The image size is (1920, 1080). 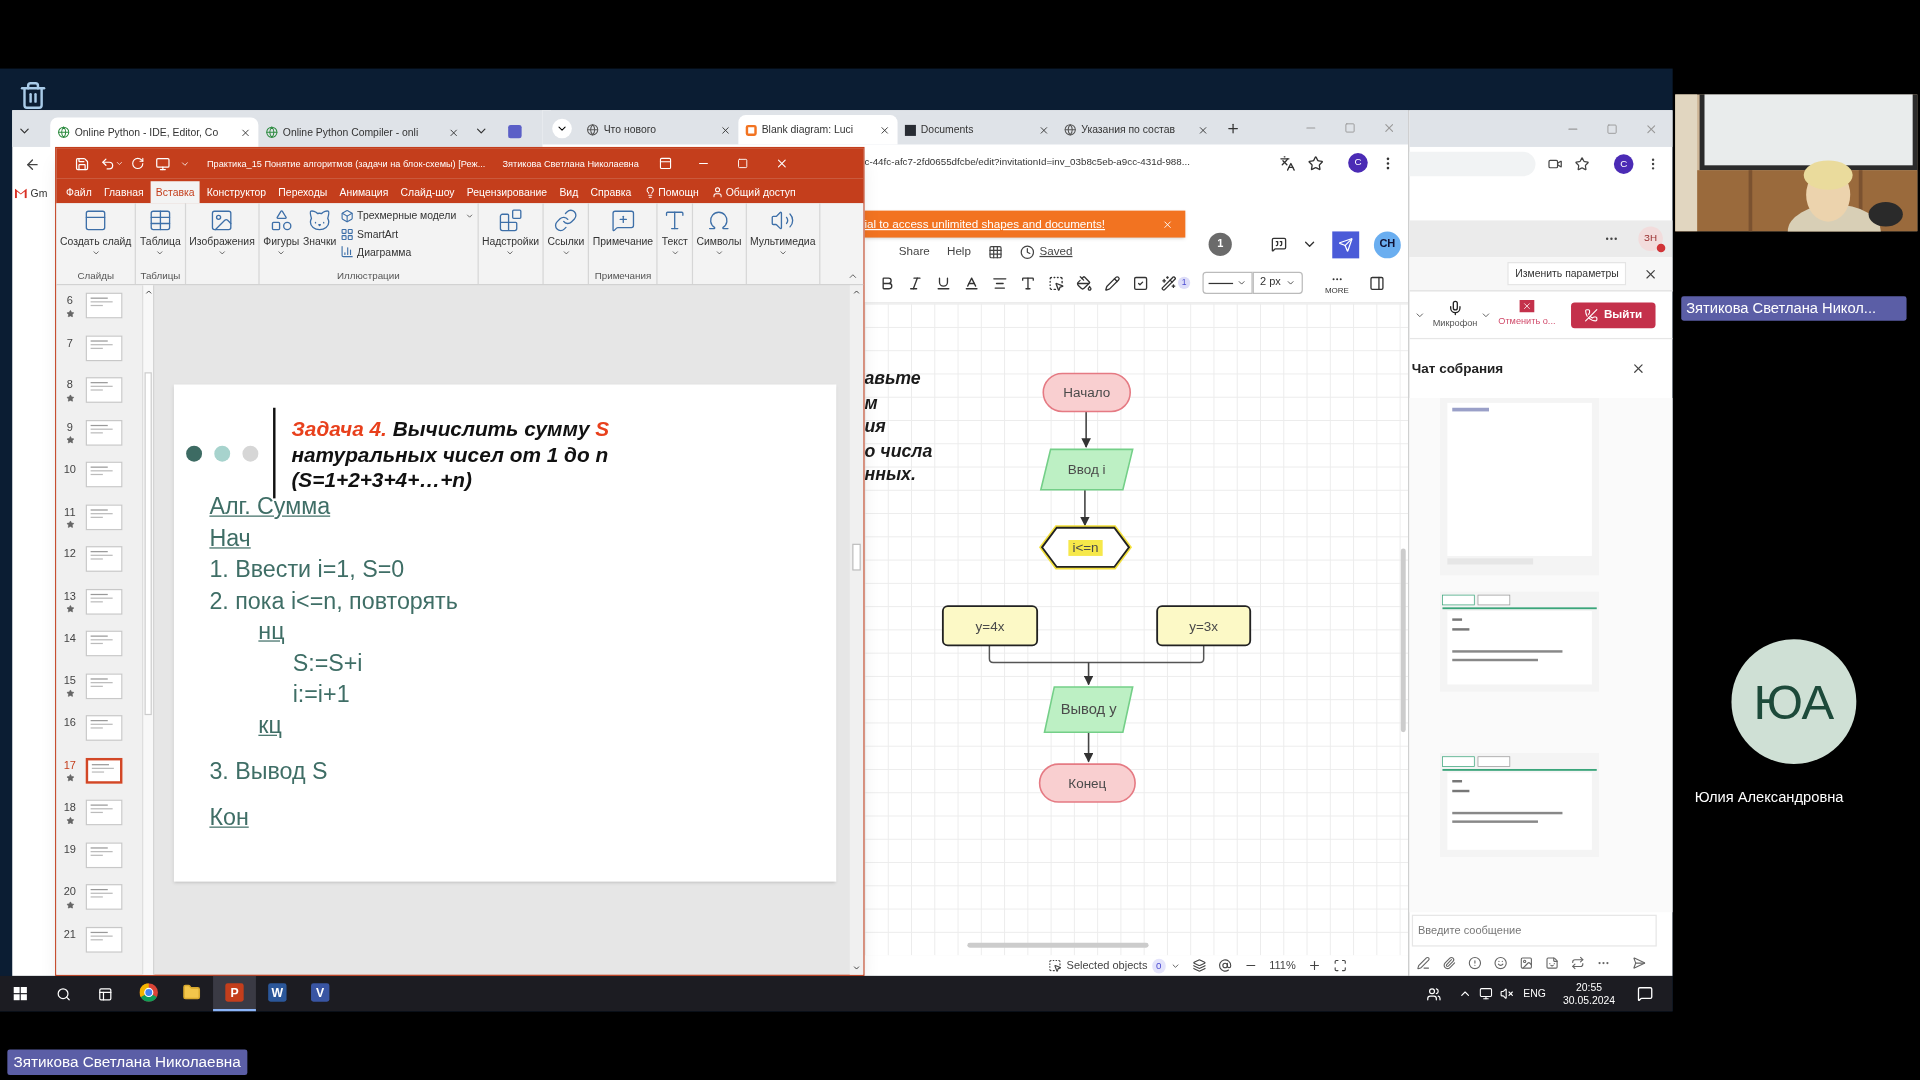 What do you see at coordinates (277, 993) in the screenshot?
I see `taskbar-app: W` at bounding box center [277, 993].